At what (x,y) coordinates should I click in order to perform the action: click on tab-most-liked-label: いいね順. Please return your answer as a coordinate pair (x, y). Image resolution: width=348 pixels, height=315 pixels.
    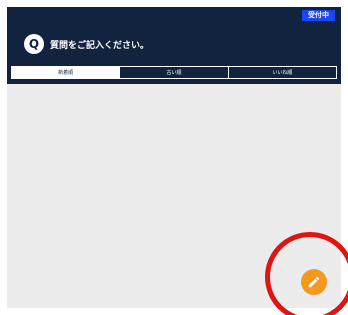
    Looking at the image, I should click on (282, 73).